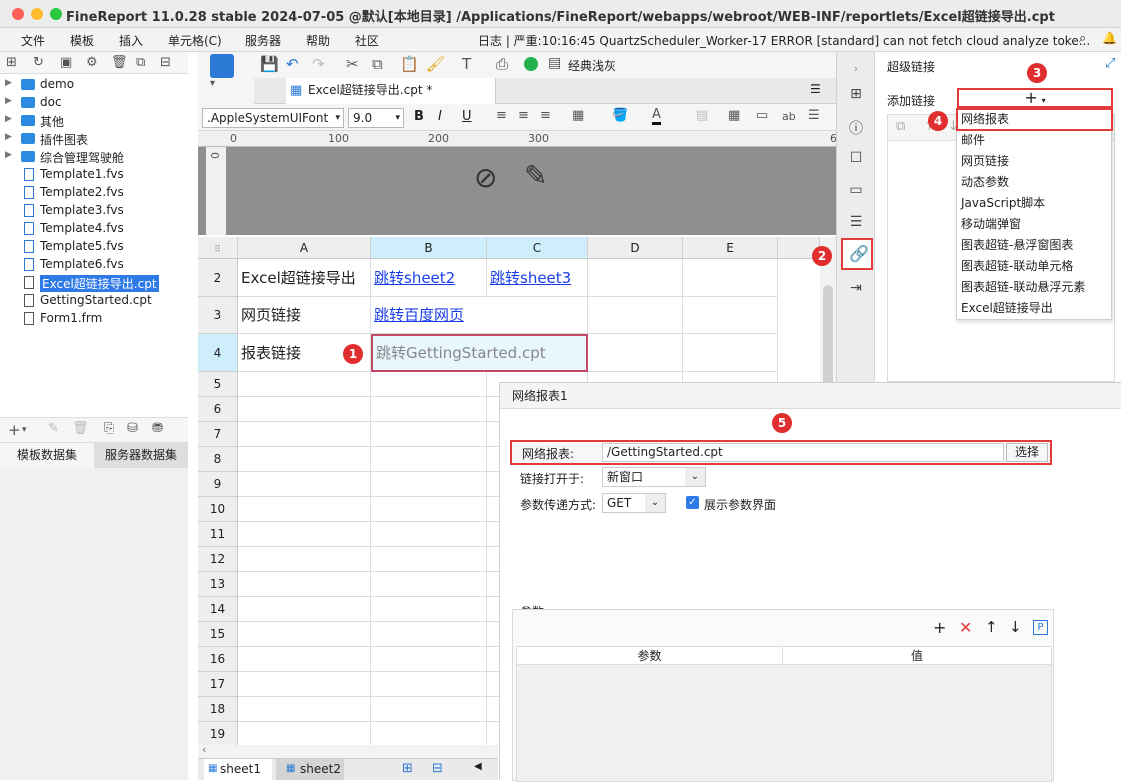 This screenshot has height=782, width=1121. What do you see at coordinates (94, 193) in the screenshot?
I see `tree-file-template2: Template2.fvs` at bounding box center [94, 193].